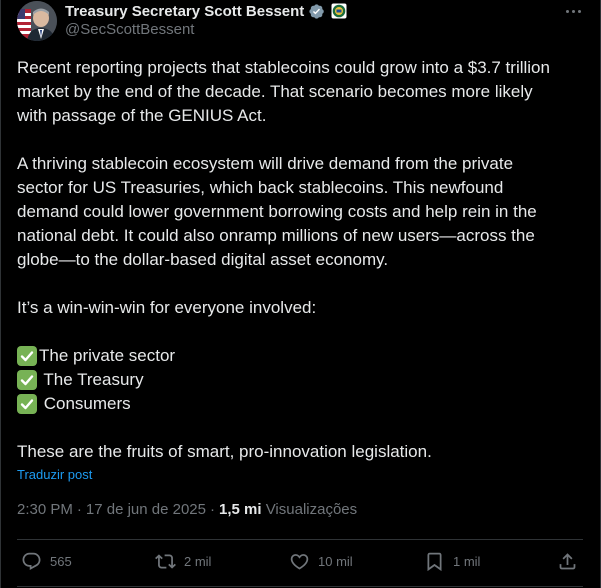  What do you see at coordinates (85, 403) in the screenshot?
I see `checklist-item-label: Consumers` at bounding box center [85, 403].